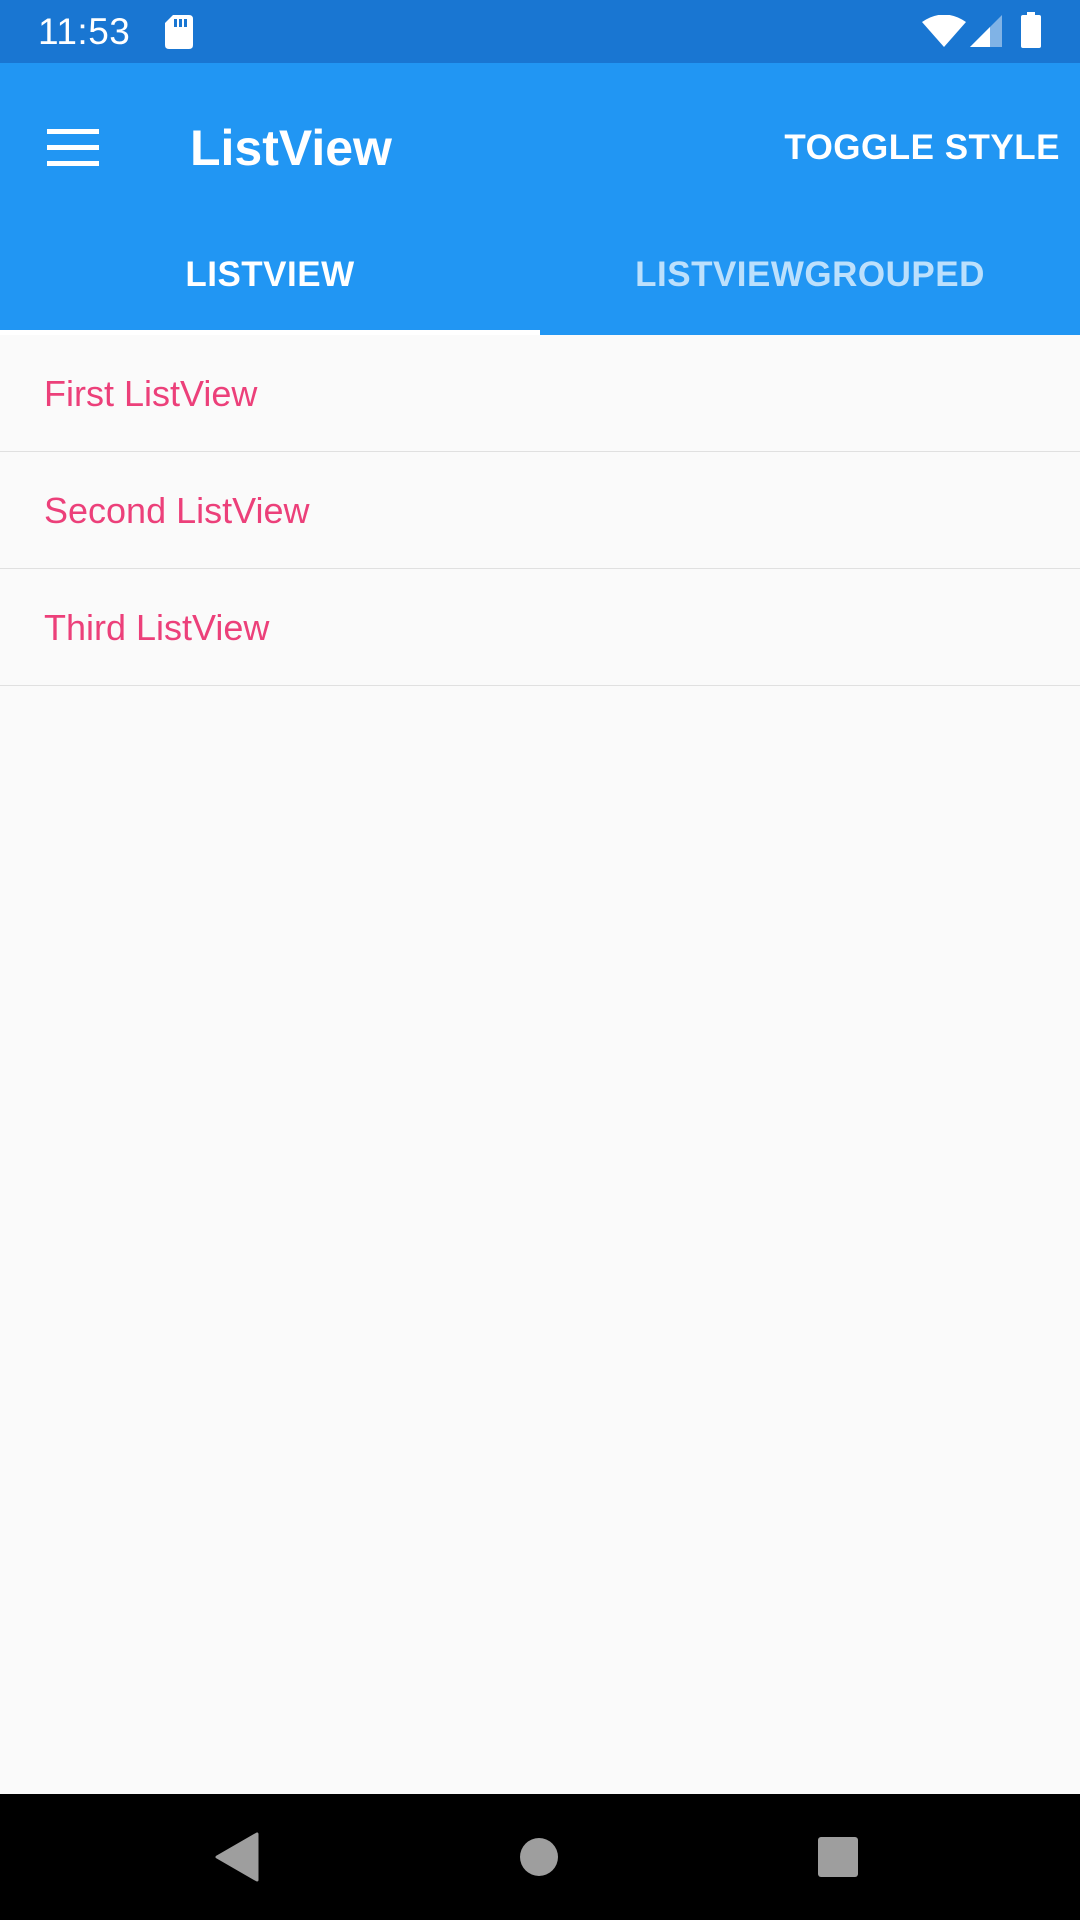 The image size is (1080, 1920). I want to click on toggle-style-button: TOGGLE STYLE, so click(922, 148).